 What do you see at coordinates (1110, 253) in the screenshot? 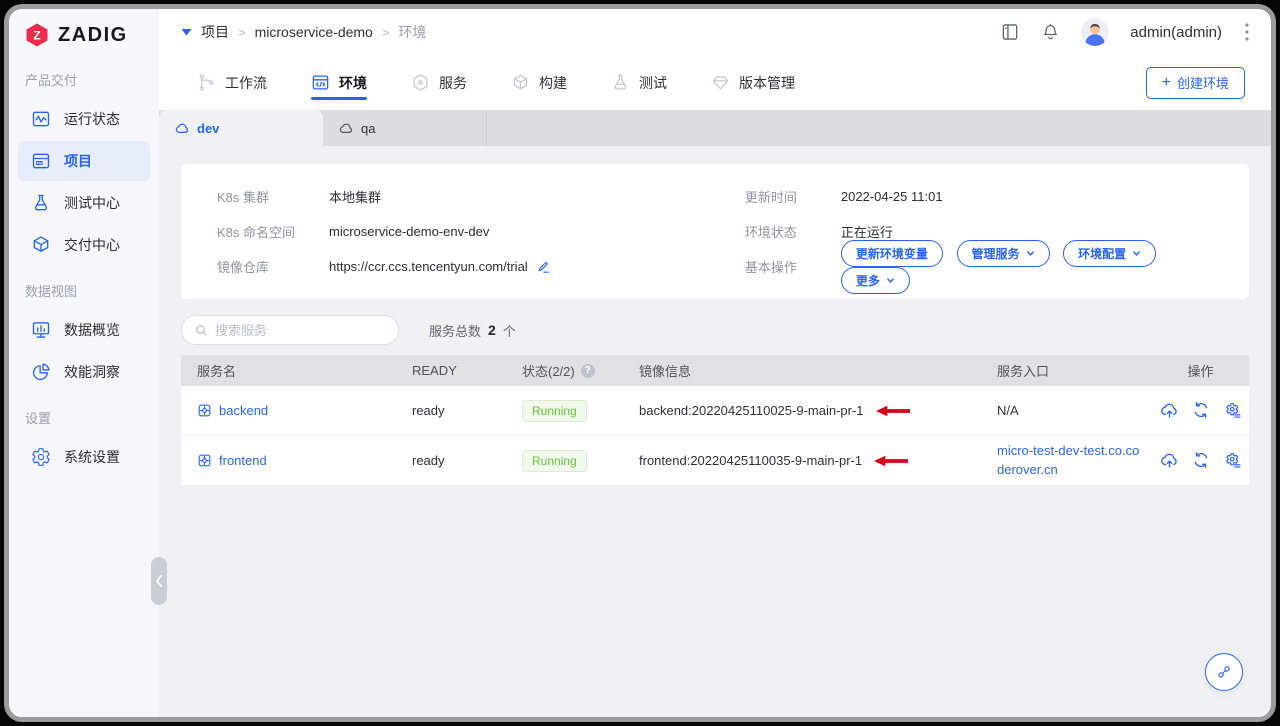
I see `env-config-button: 环境配置` at bounding box center [1110, 253].